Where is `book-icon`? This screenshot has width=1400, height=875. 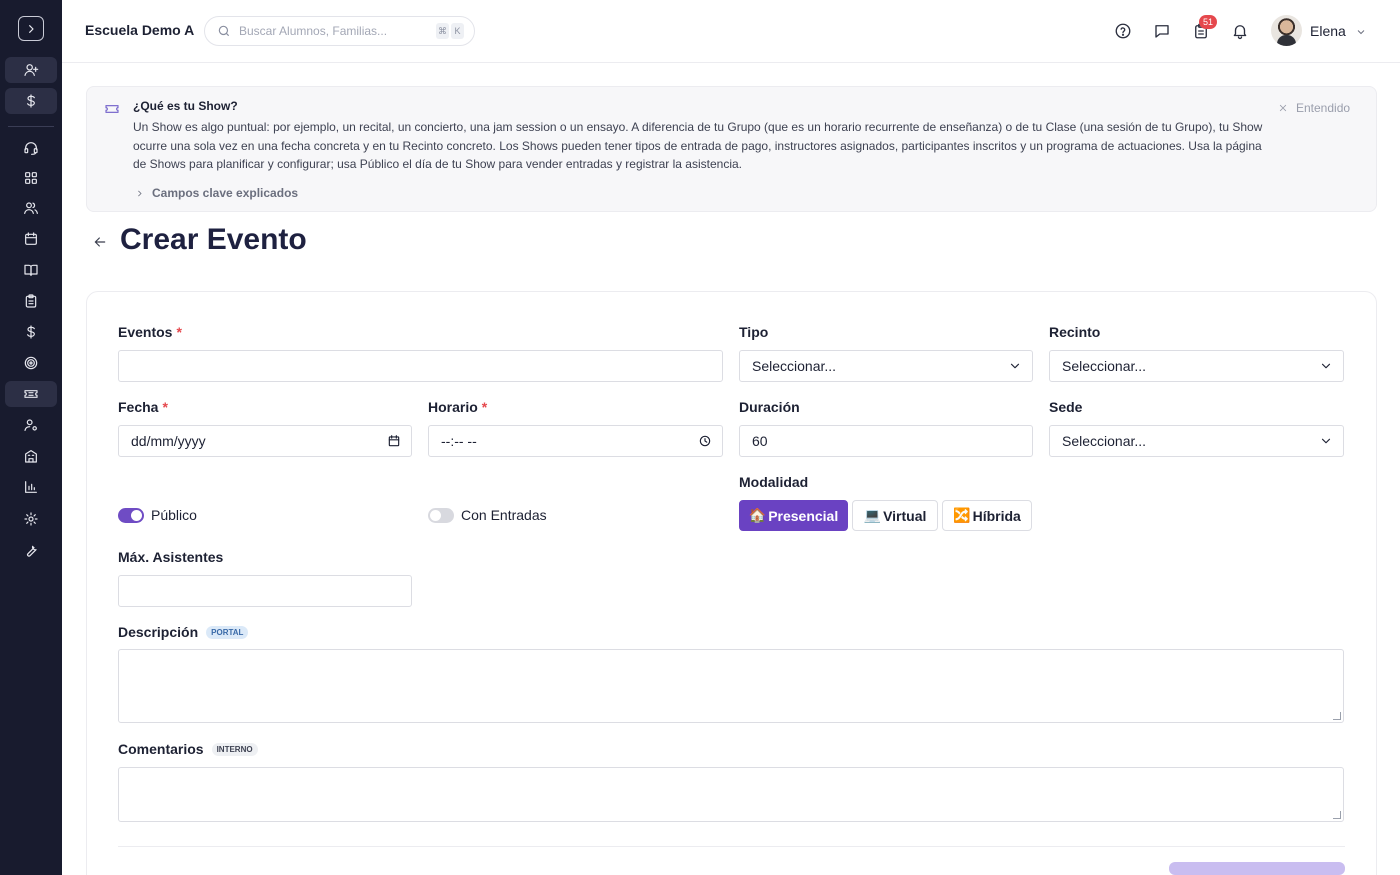
book-icon is located at coordinates (31, 270).